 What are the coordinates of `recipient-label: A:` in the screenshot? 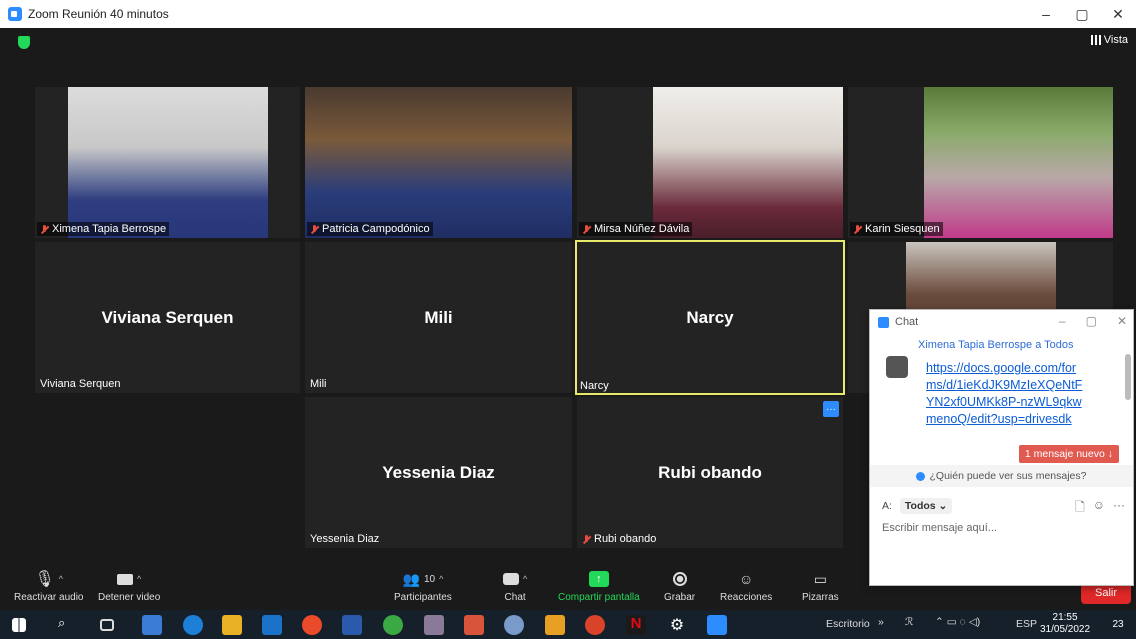 It's located at (887, 506).